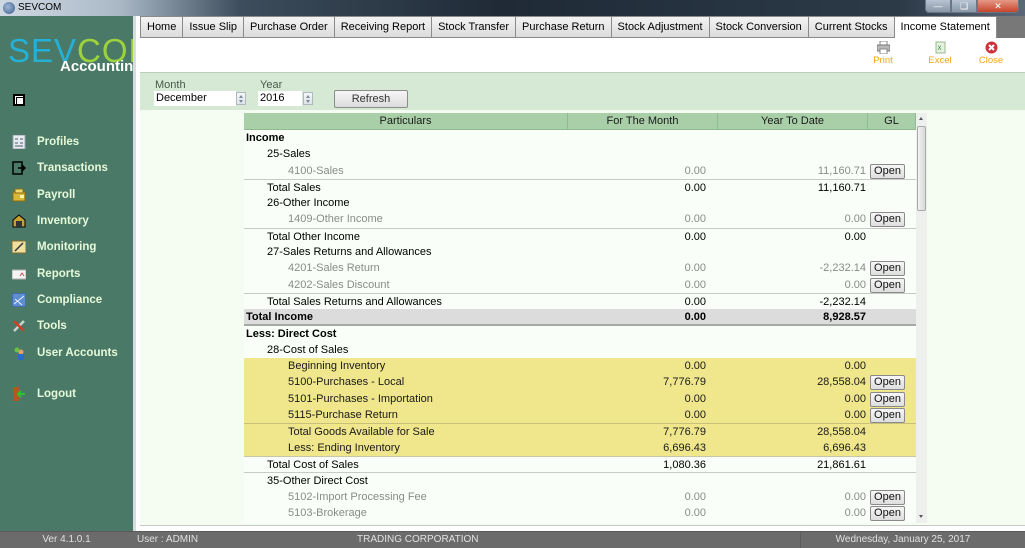  What do you see at coordinates (883, 53) in the screenshot?
I see `print-button: Print` at bounding box center [883, 53].